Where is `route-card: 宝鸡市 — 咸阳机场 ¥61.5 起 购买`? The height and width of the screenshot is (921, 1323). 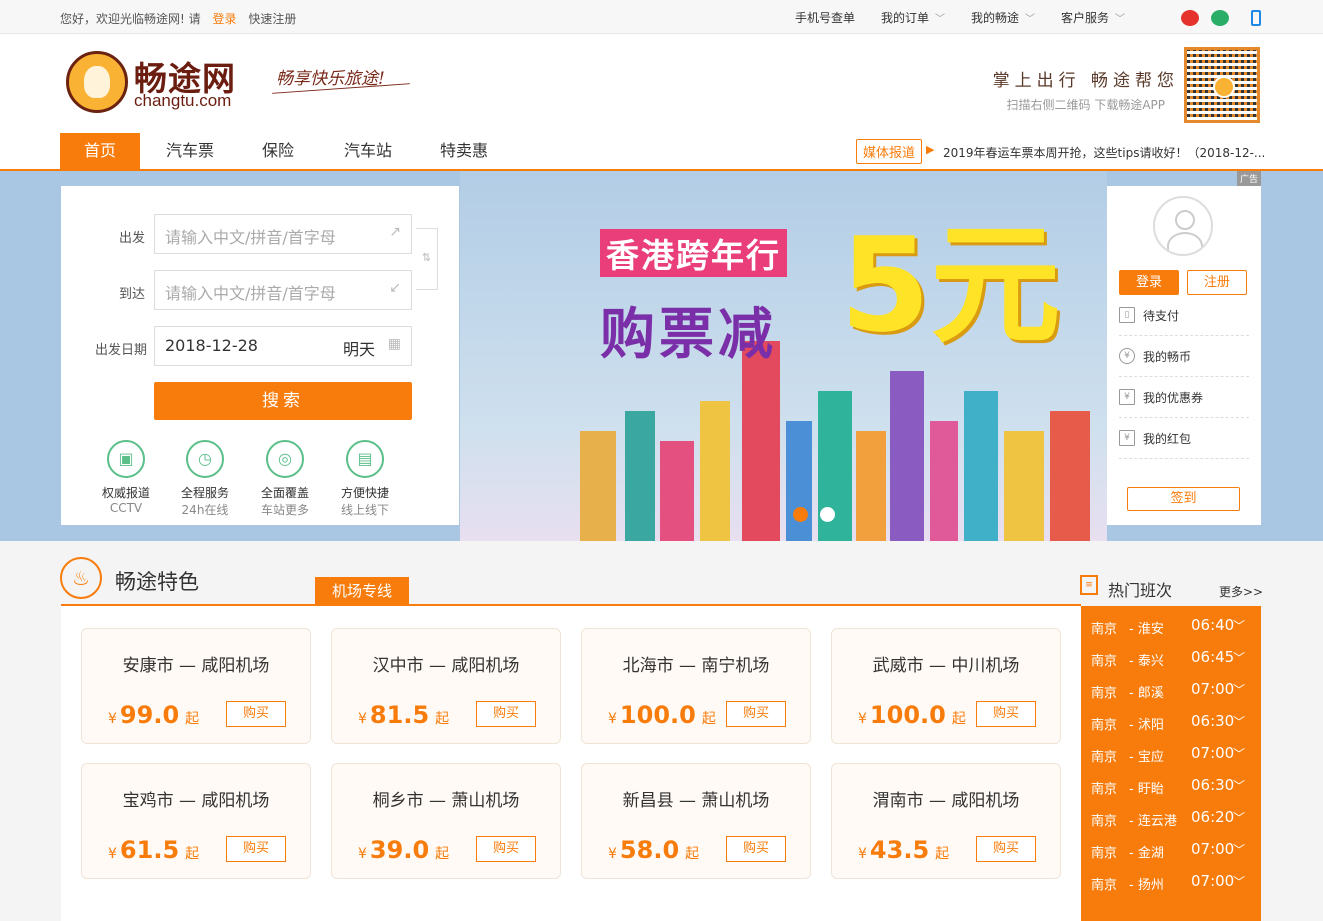
route-card: 宝鸡市 — 咸阳机场 ¥61.5 起 购买 is located at coordinates (196, 821).